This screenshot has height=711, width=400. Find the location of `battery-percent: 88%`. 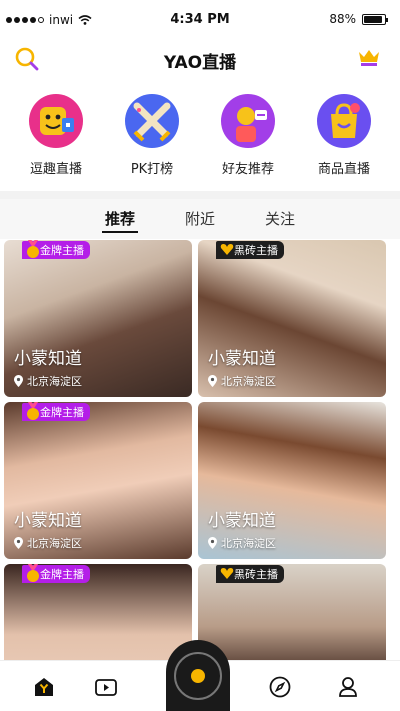

battery-percent: 88% is located at coordinates (342, 19).